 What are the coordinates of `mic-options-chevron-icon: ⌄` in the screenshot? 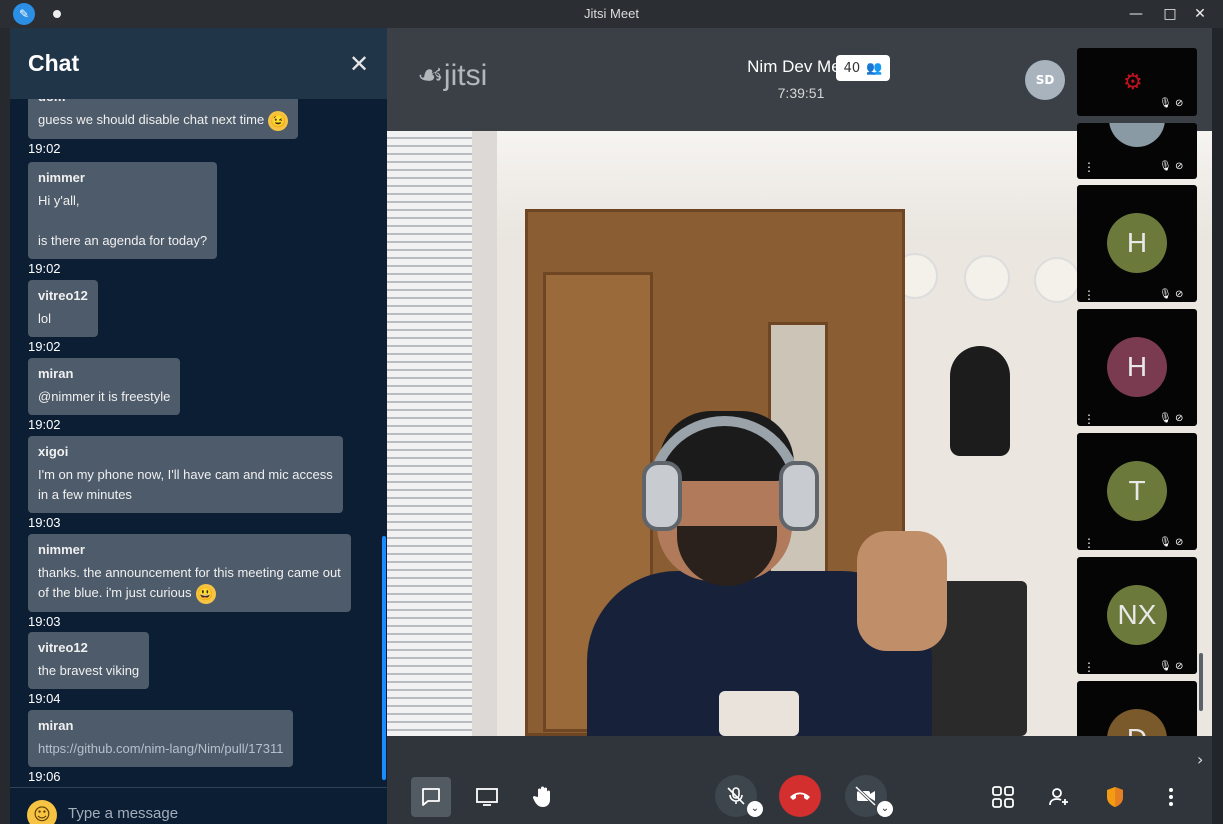 It's located at (755, 809).